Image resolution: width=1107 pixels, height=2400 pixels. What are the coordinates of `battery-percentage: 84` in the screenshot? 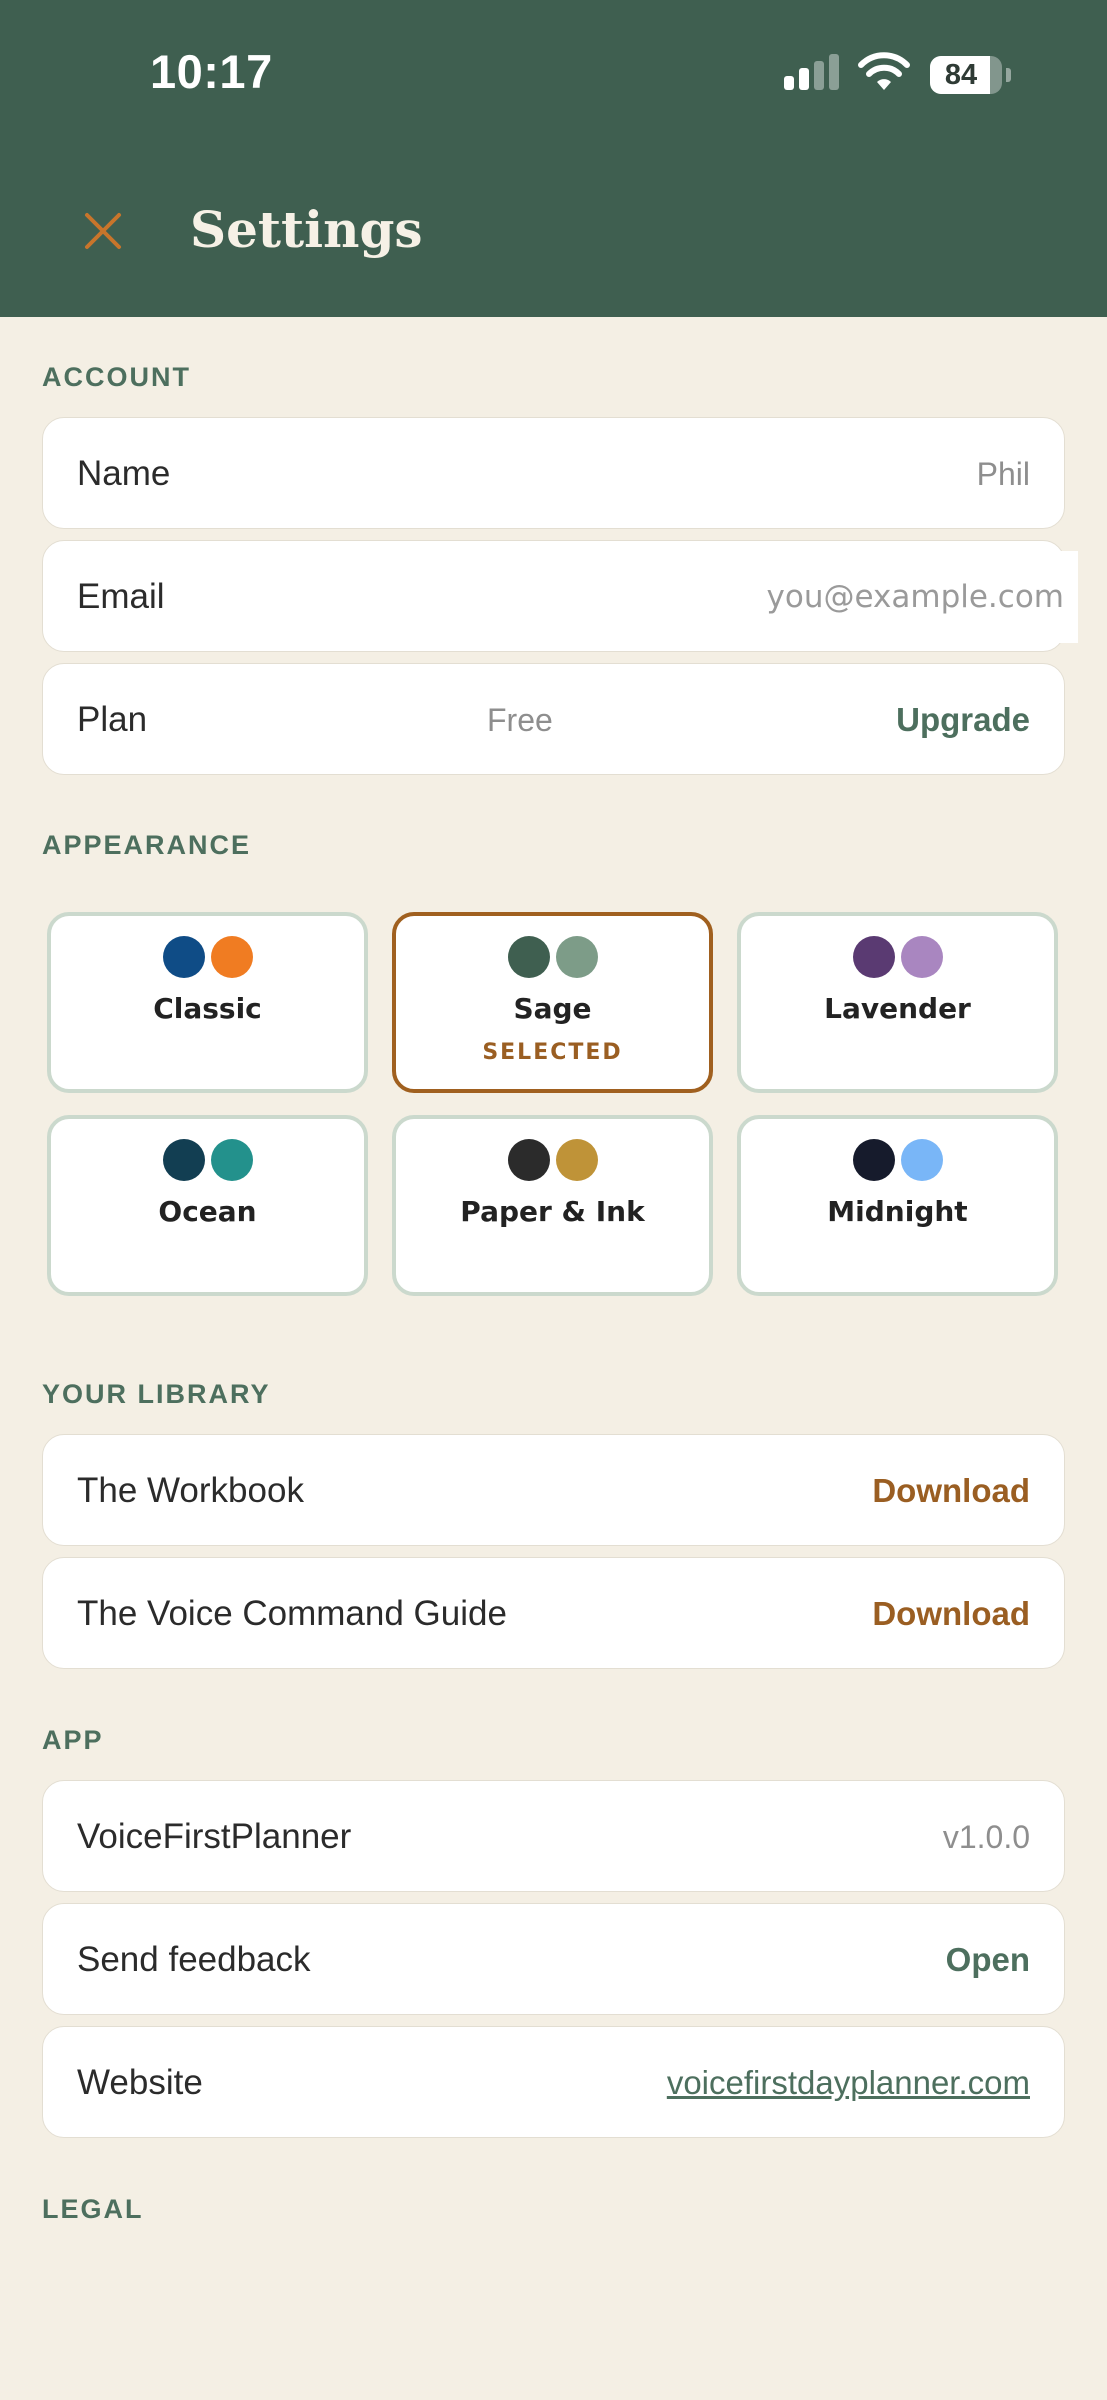 It's located at (961, 75).